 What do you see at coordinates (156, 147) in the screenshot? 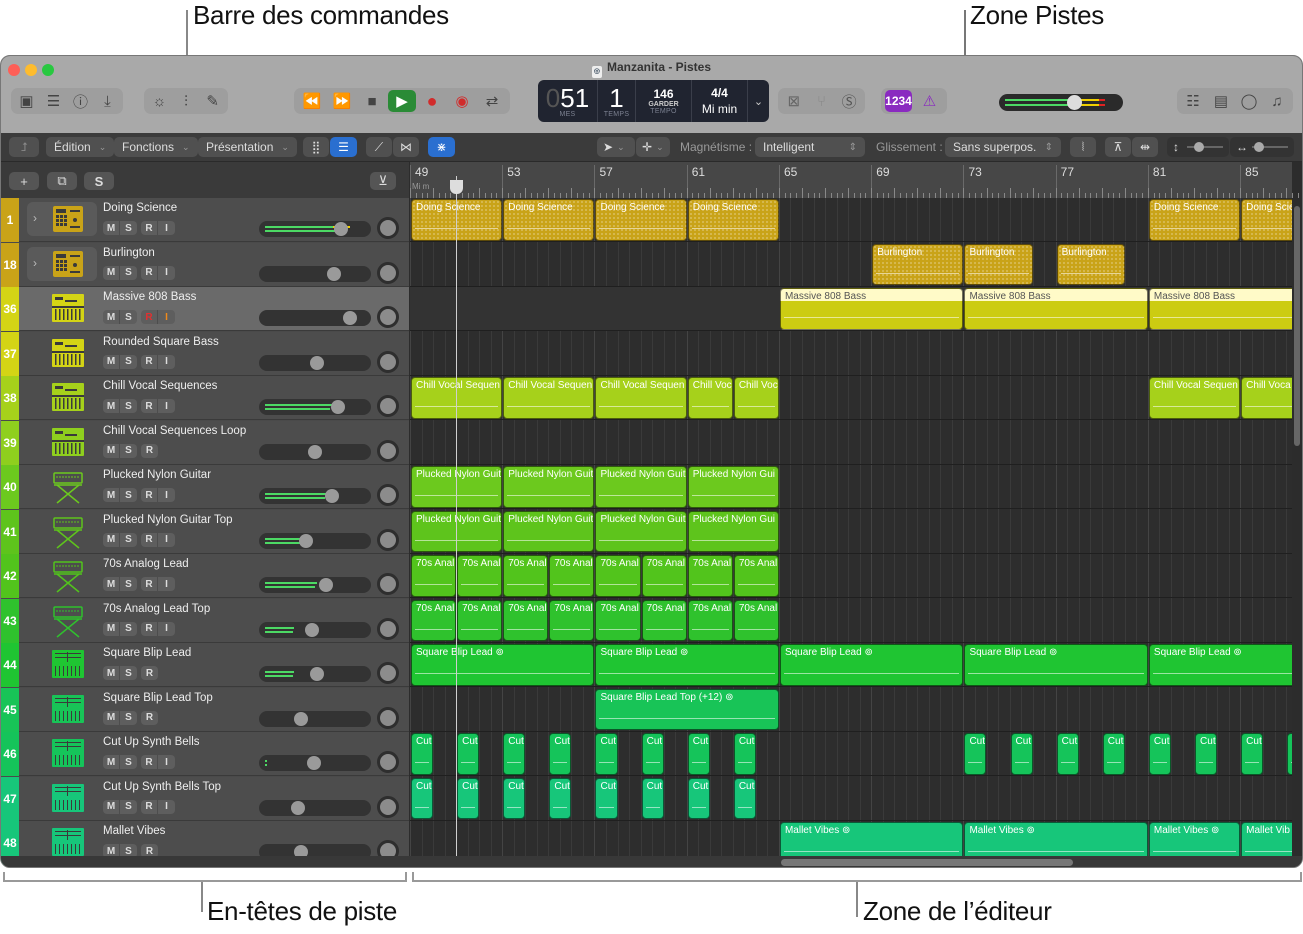
I see `menu-fonctions: Fonctions ⌄` at bounding box center [156, 147].